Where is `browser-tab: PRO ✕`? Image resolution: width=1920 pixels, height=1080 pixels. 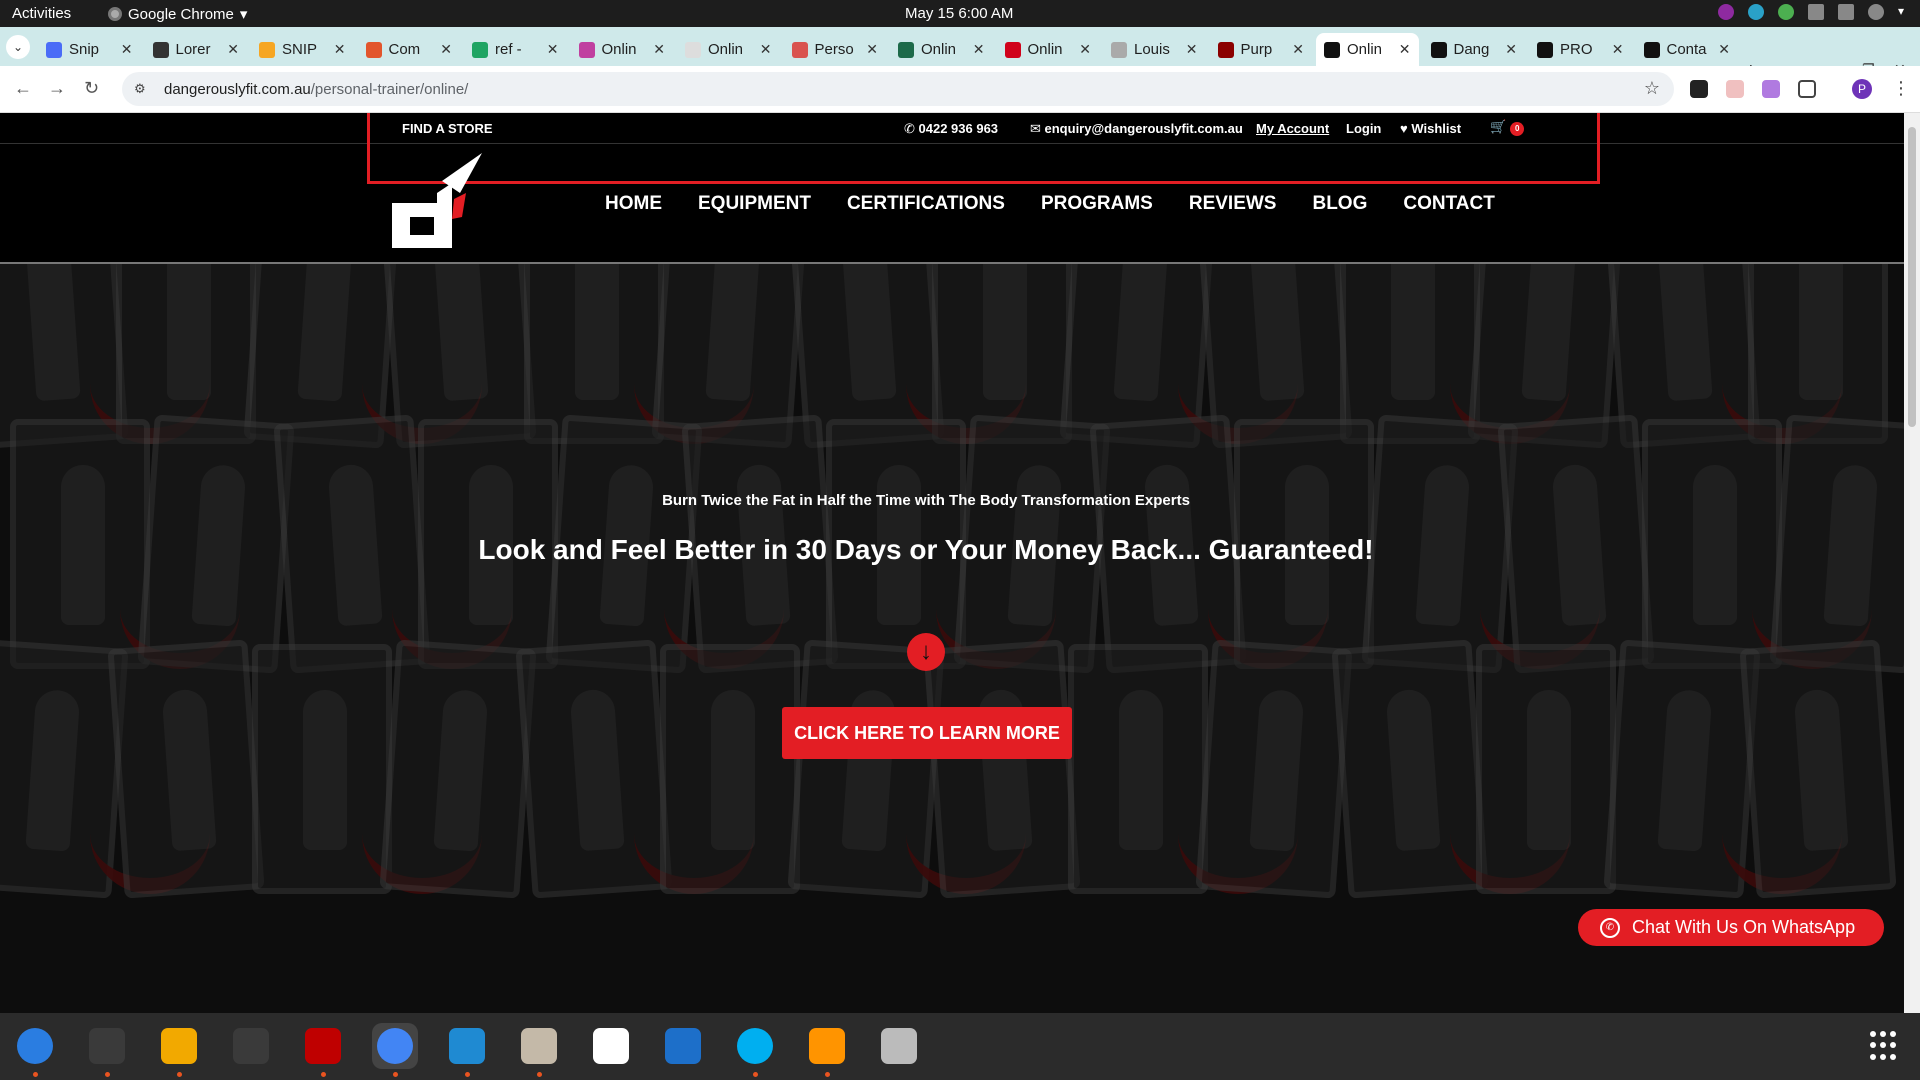 browser-tab: PRO ✕ is located at coordinates (1580, 49).